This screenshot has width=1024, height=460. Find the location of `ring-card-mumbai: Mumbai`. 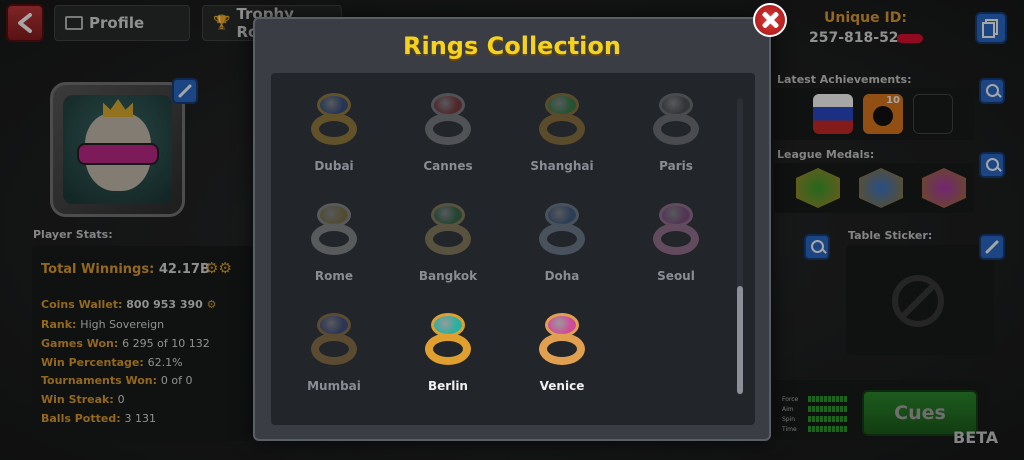

ring-card-mumbai: Mumbai is located at coordinates (334, 366).